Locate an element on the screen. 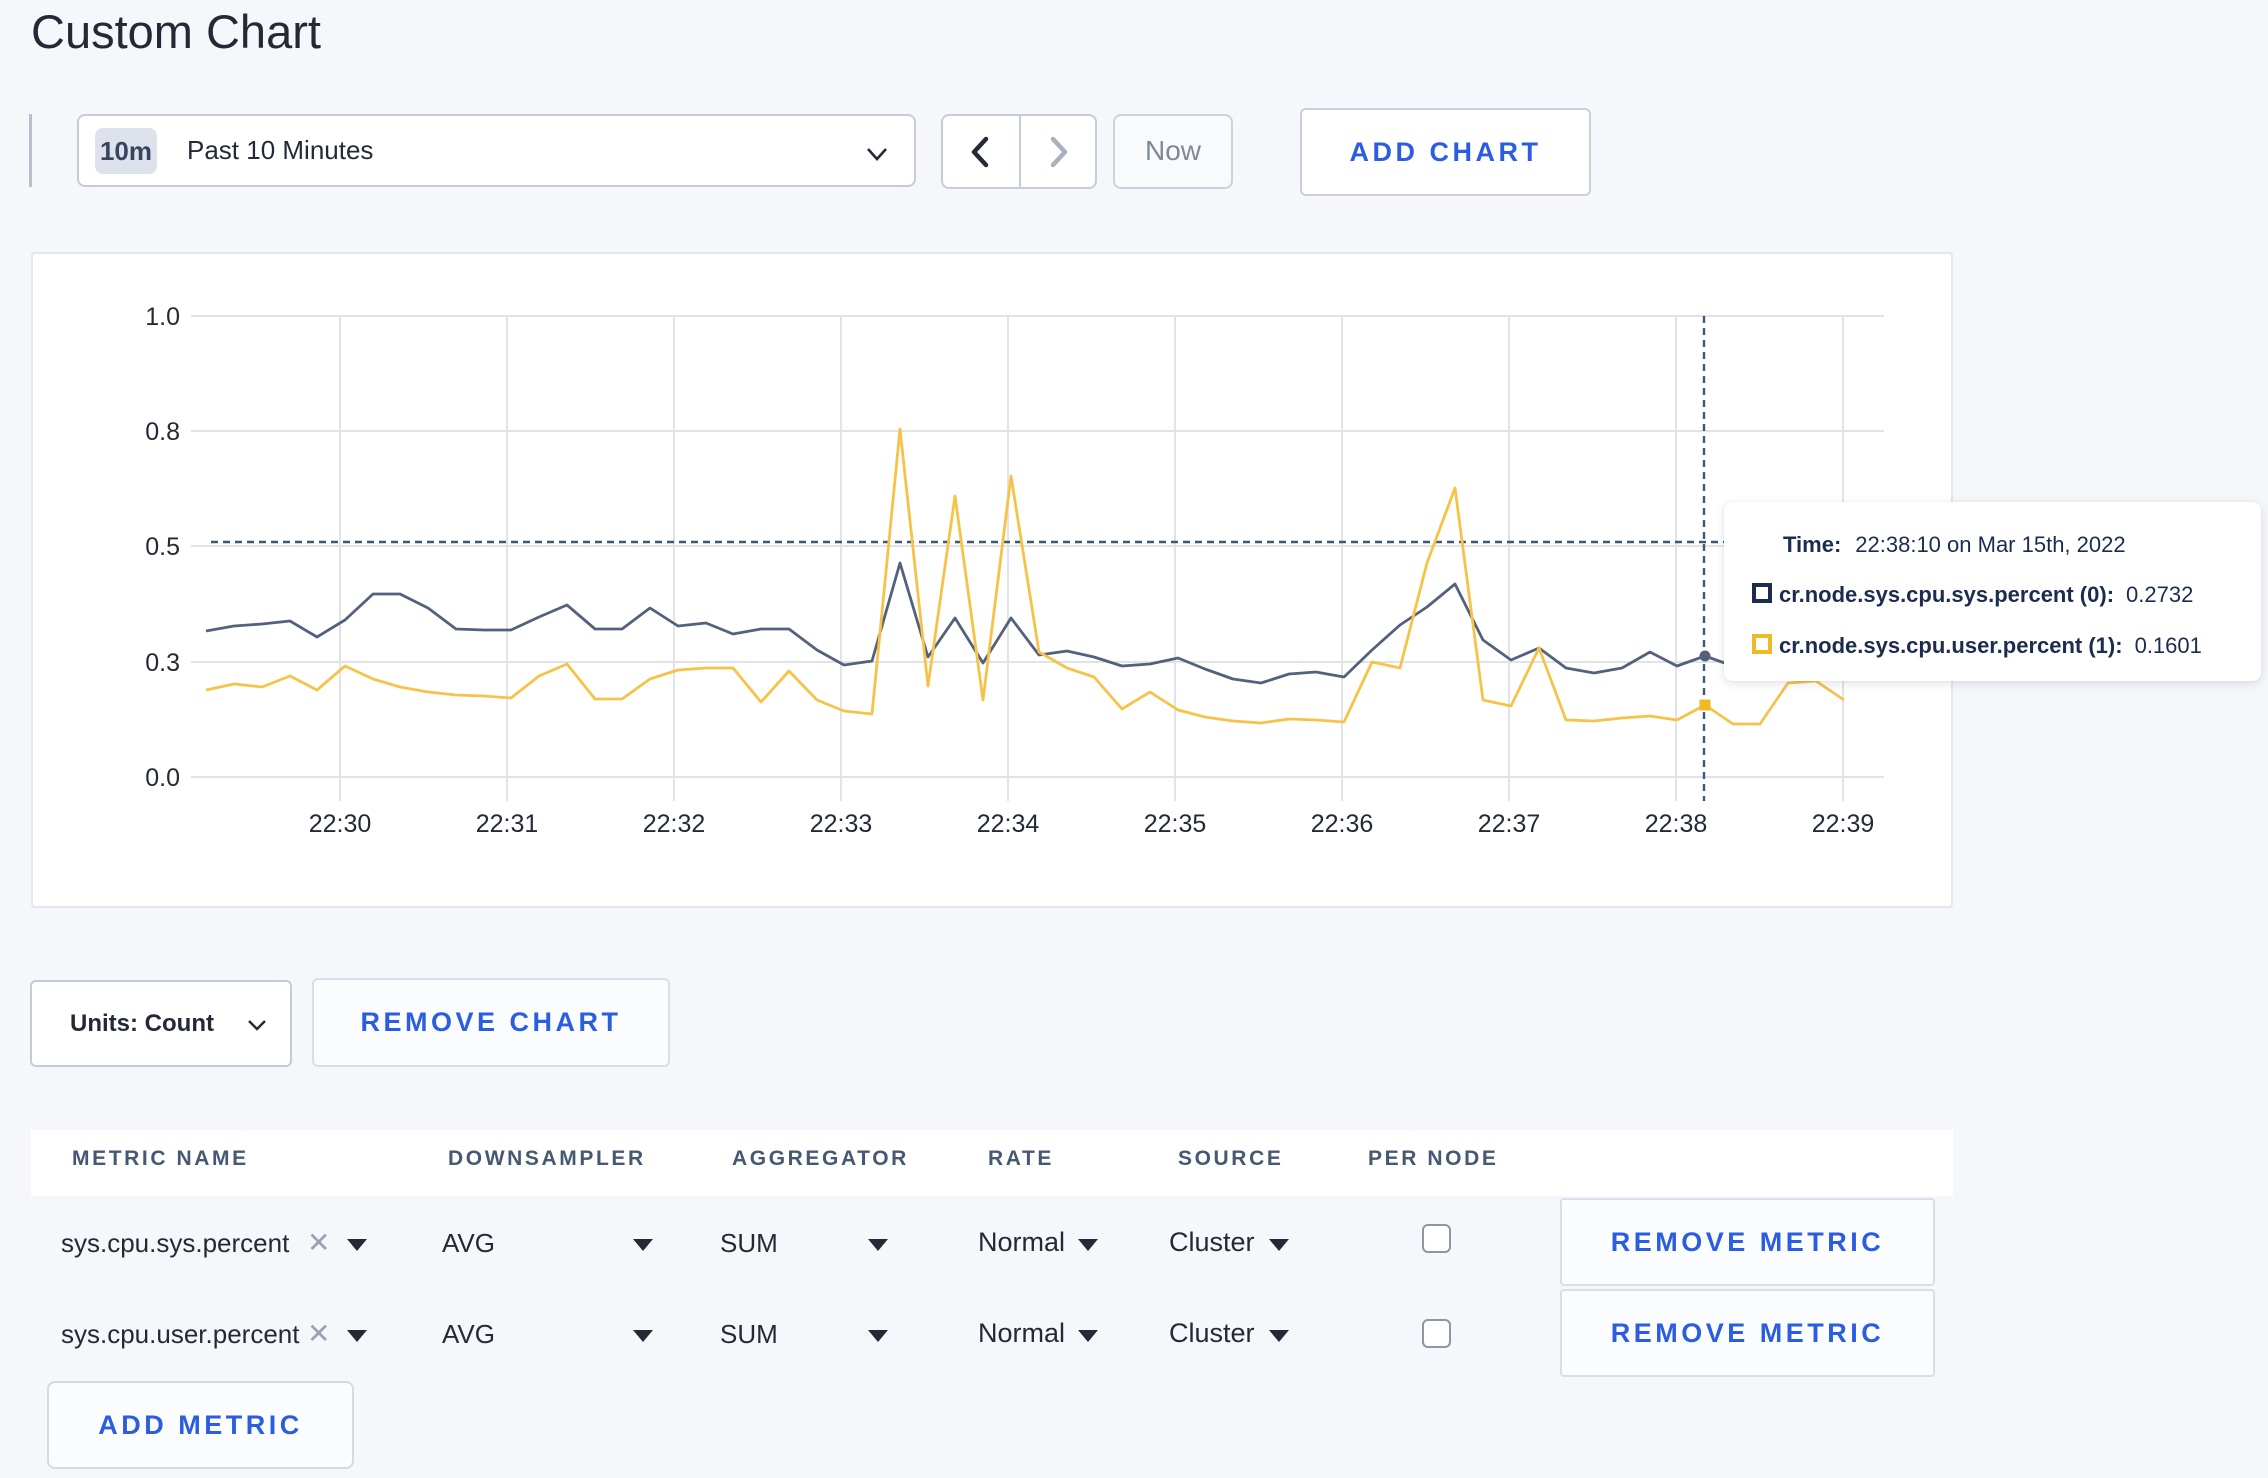 The height and width of the screenshot is (1478, 2268). svg-text: 22:35 is located at coordinates (1175, 824).